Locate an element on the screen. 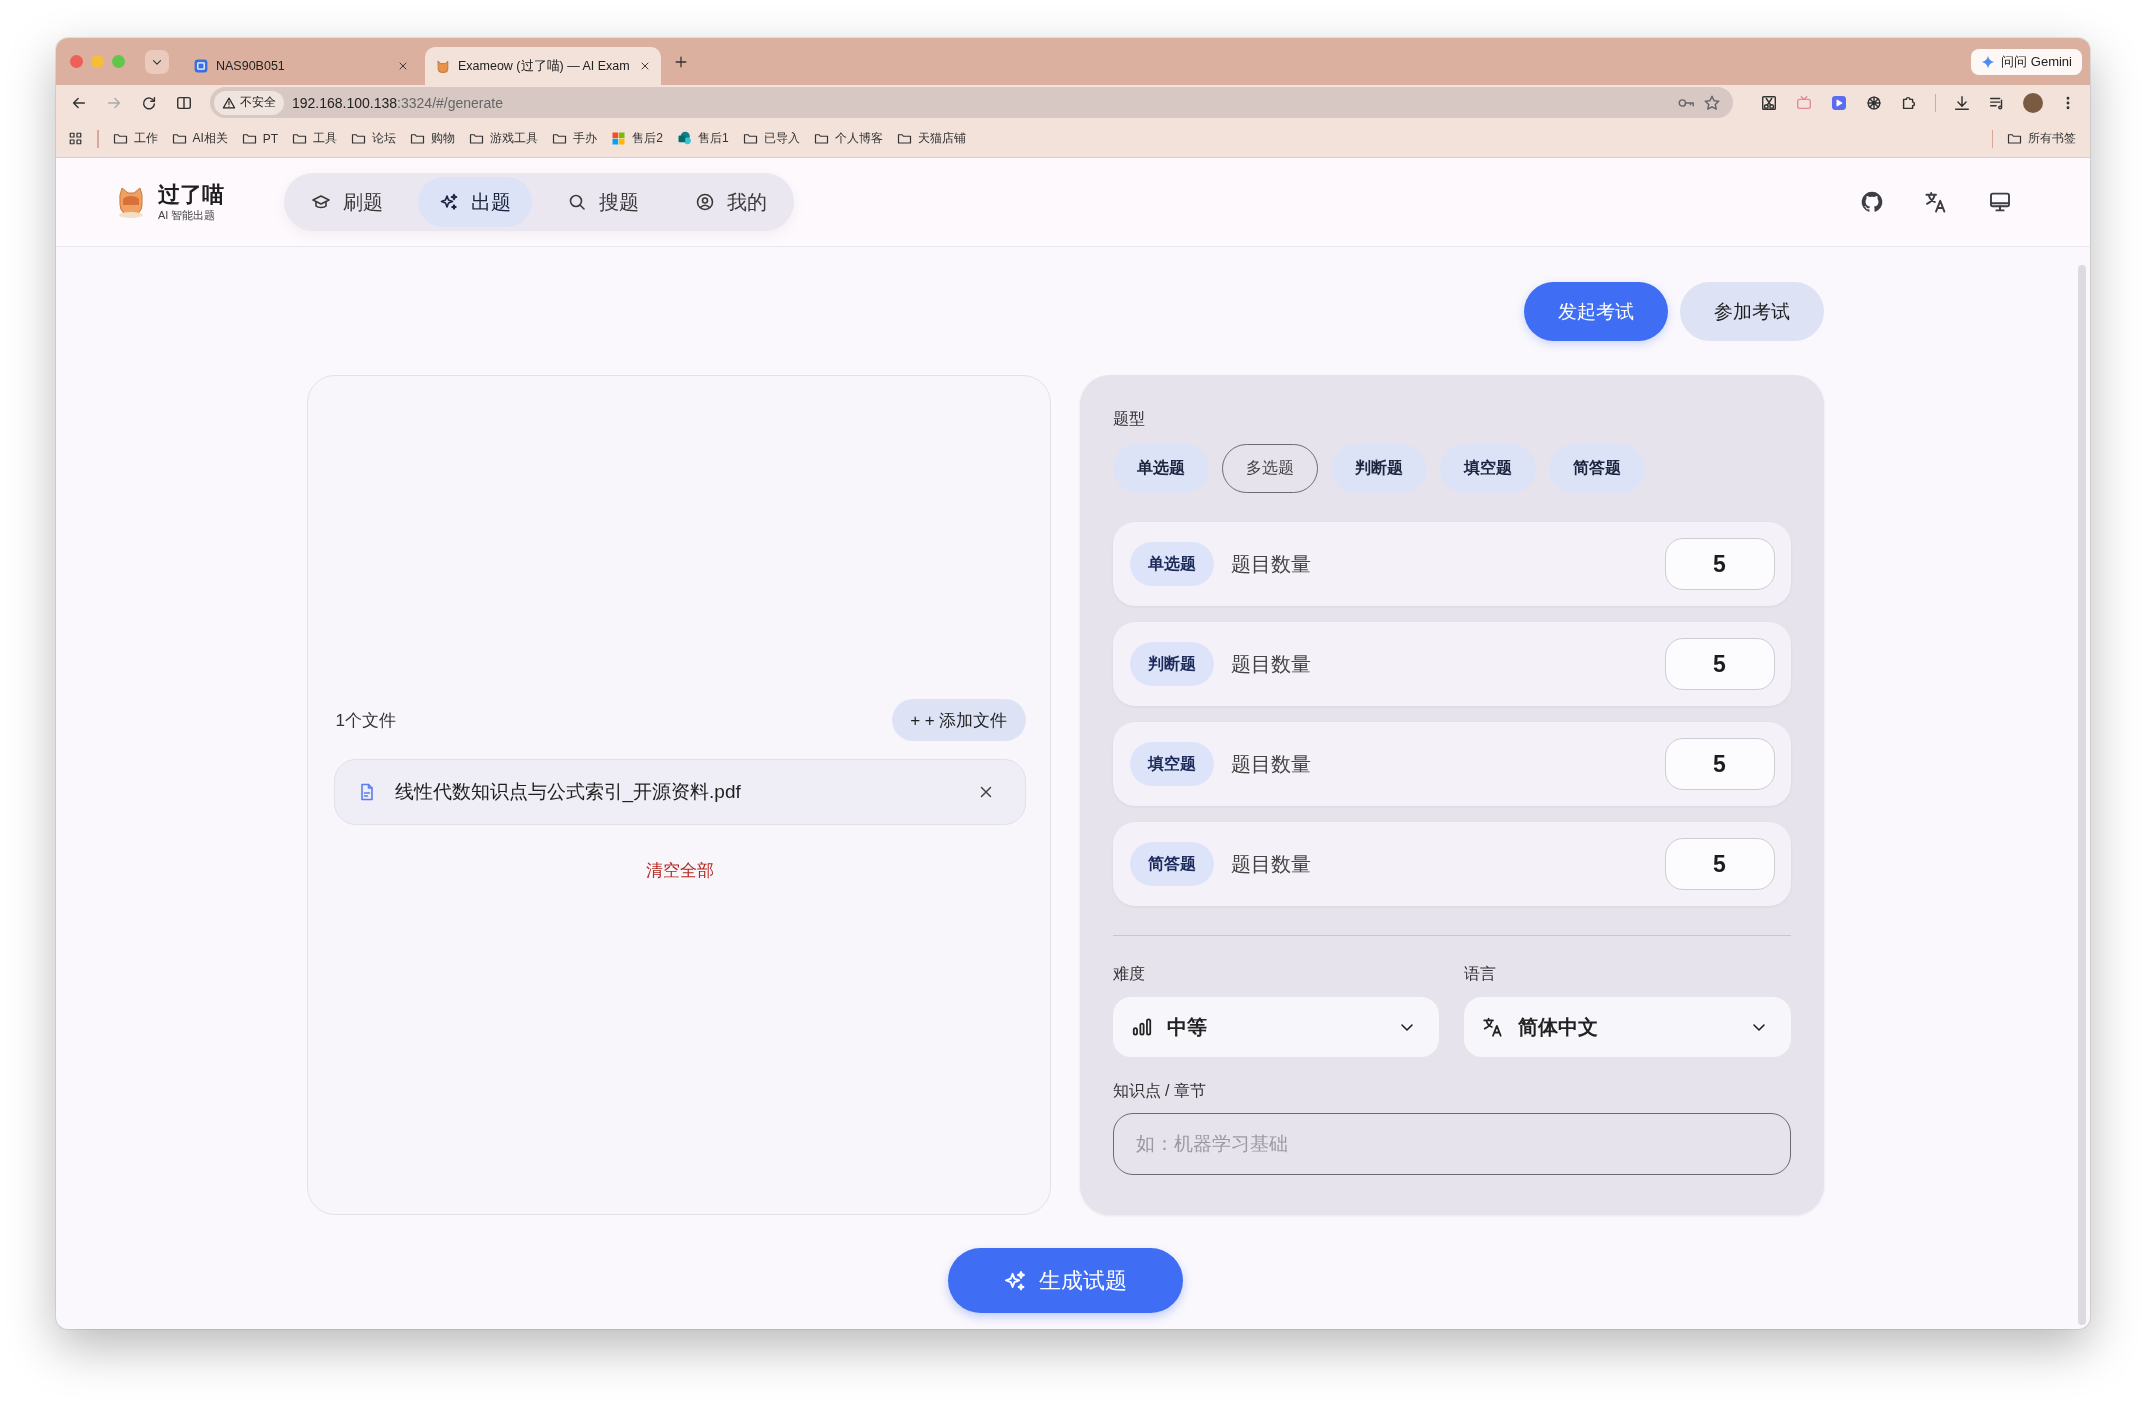 The width and height of the screenshot is (2147, 1405). download-icon is located at coordinates (1962, 102).